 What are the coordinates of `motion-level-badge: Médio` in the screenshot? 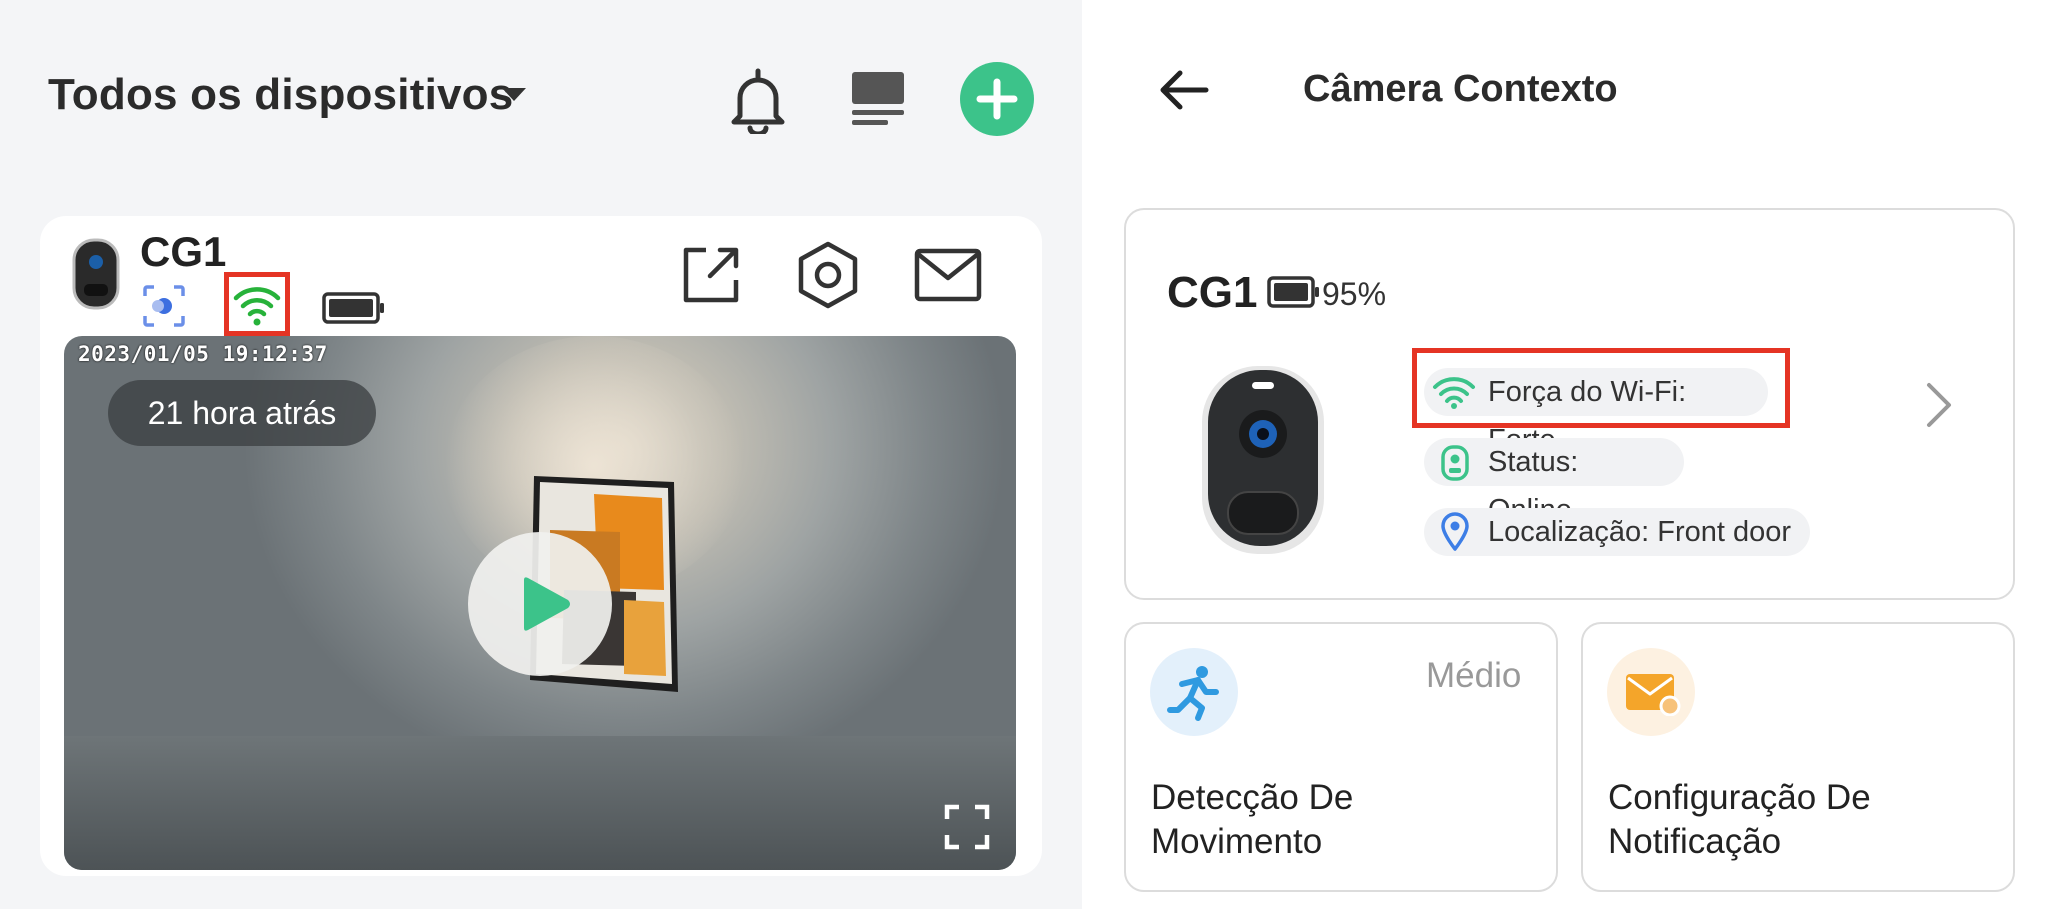 It's located at (1474, 675).